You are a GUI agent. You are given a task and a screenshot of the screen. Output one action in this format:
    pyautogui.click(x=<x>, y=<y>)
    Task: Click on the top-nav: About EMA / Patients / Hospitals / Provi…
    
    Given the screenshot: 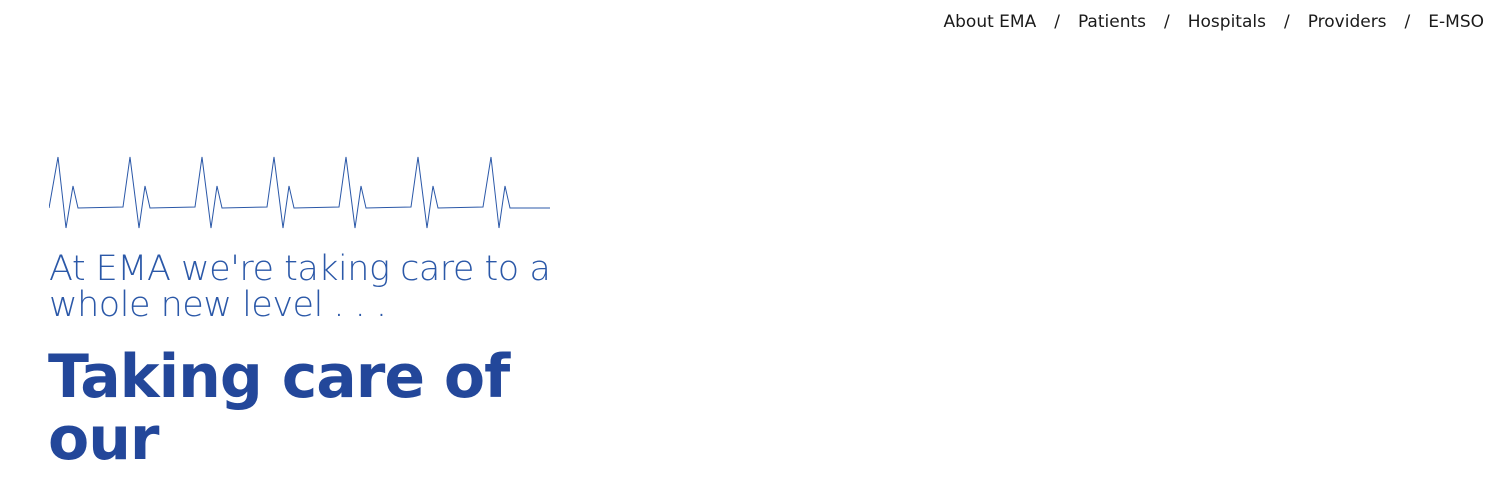 What is the action you would take?
    pyautogui.click(x=1214, y=22)
    